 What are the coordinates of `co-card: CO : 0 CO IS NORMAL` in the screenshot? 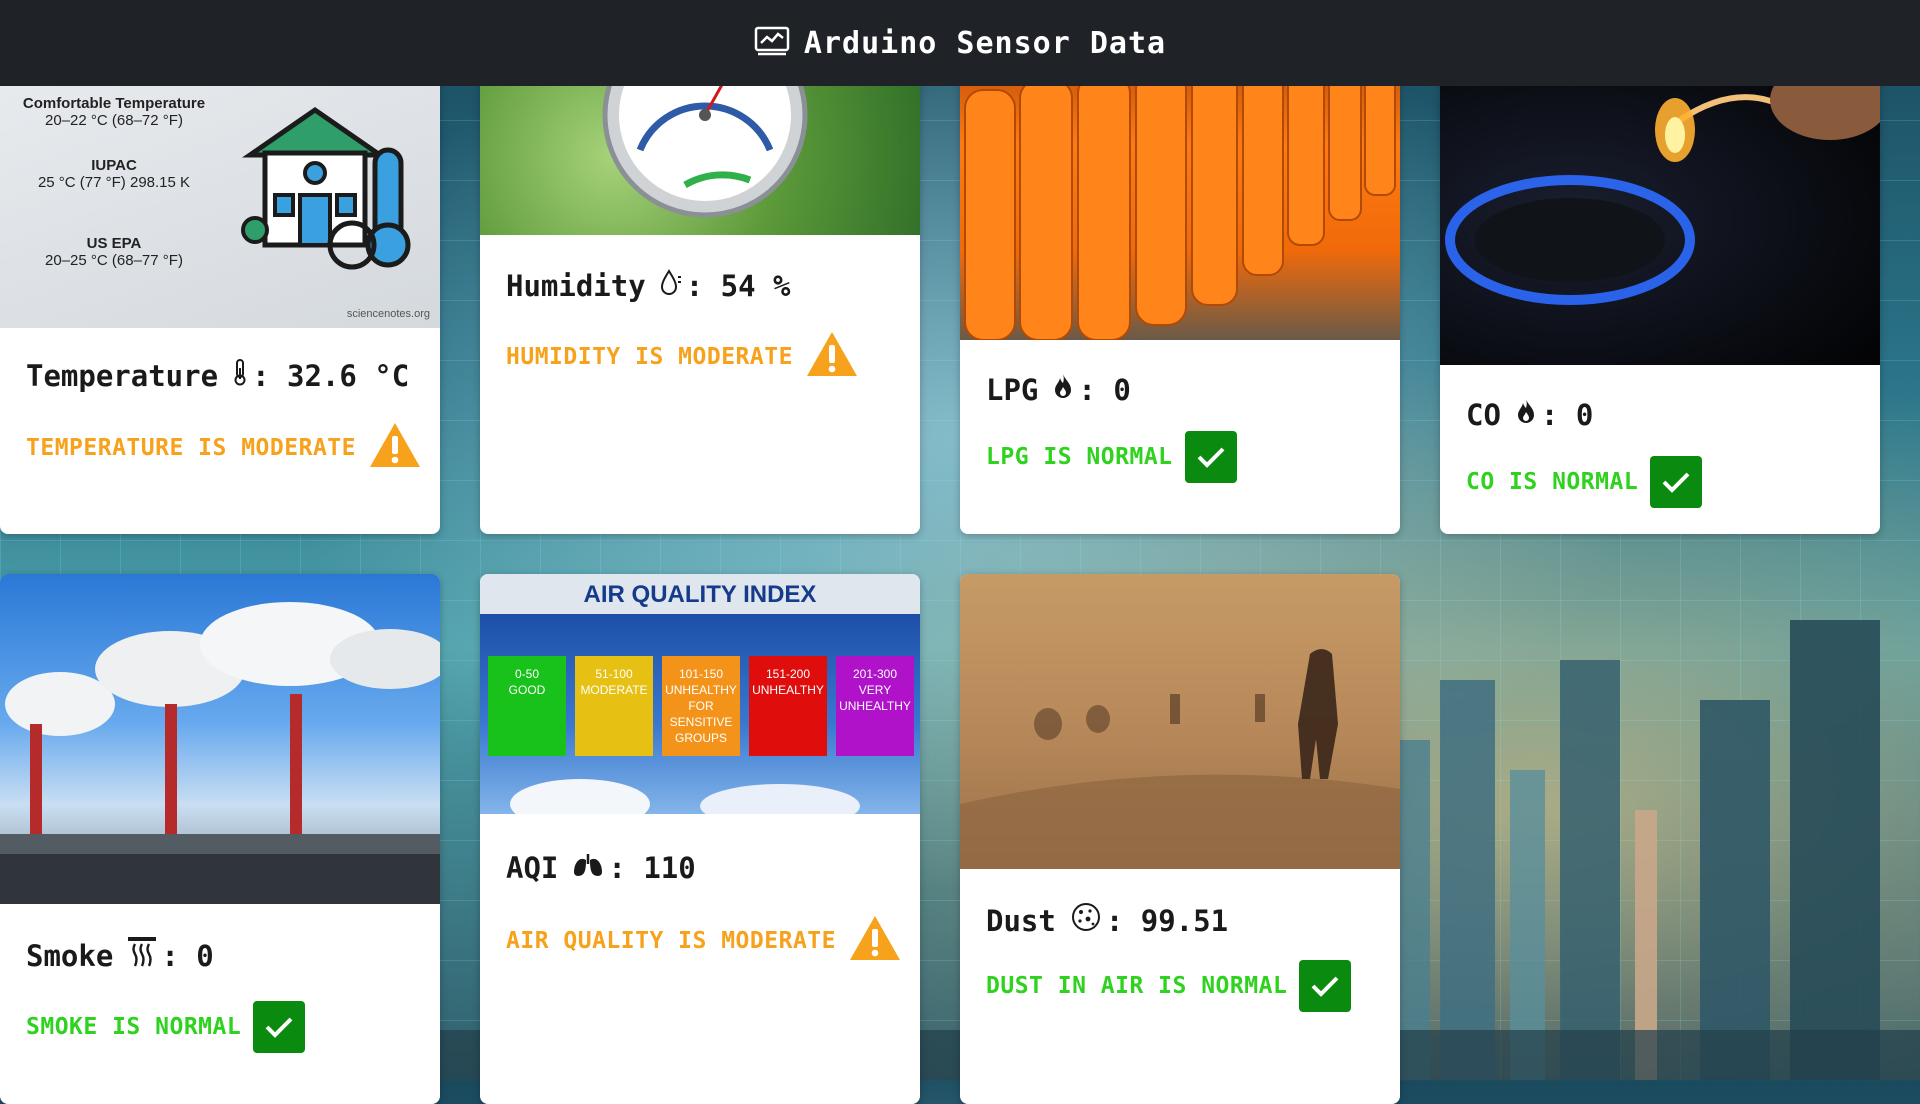 It's located at (1660, 287).